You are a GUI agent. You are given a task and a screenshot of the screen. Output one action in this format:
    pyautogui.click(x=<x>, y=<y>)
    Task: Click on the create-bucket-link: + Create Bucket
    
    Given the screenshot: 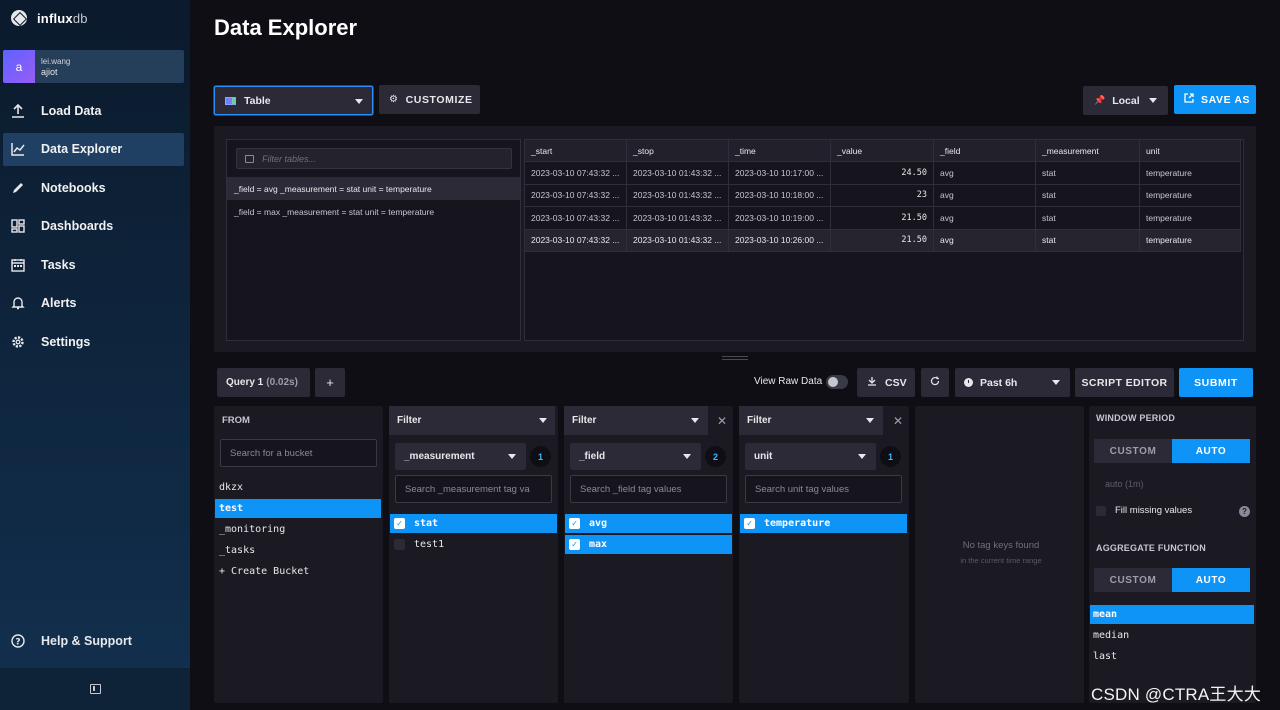 What is the action you would take?
    pyautogui.click(x=298, y=571)
    